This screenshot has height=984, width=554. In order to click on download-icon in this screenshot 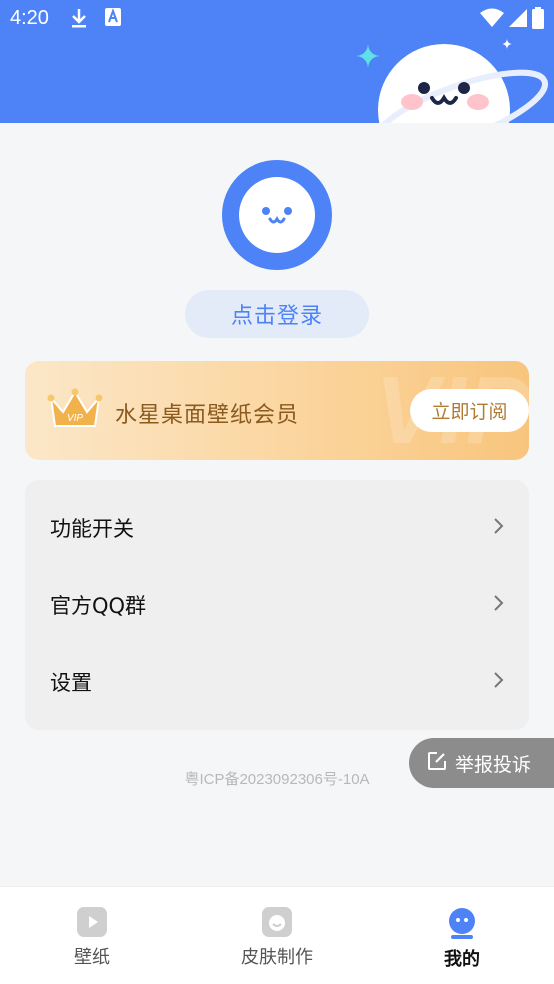, I will do `click(79, 20)`.